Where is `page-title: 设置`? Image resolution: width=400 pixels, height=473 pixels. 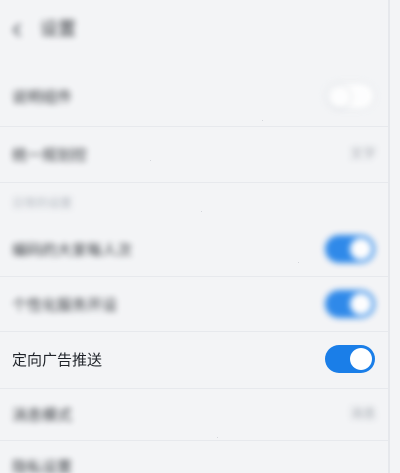 page-title: 设置 is located at coordinates (58, 29).